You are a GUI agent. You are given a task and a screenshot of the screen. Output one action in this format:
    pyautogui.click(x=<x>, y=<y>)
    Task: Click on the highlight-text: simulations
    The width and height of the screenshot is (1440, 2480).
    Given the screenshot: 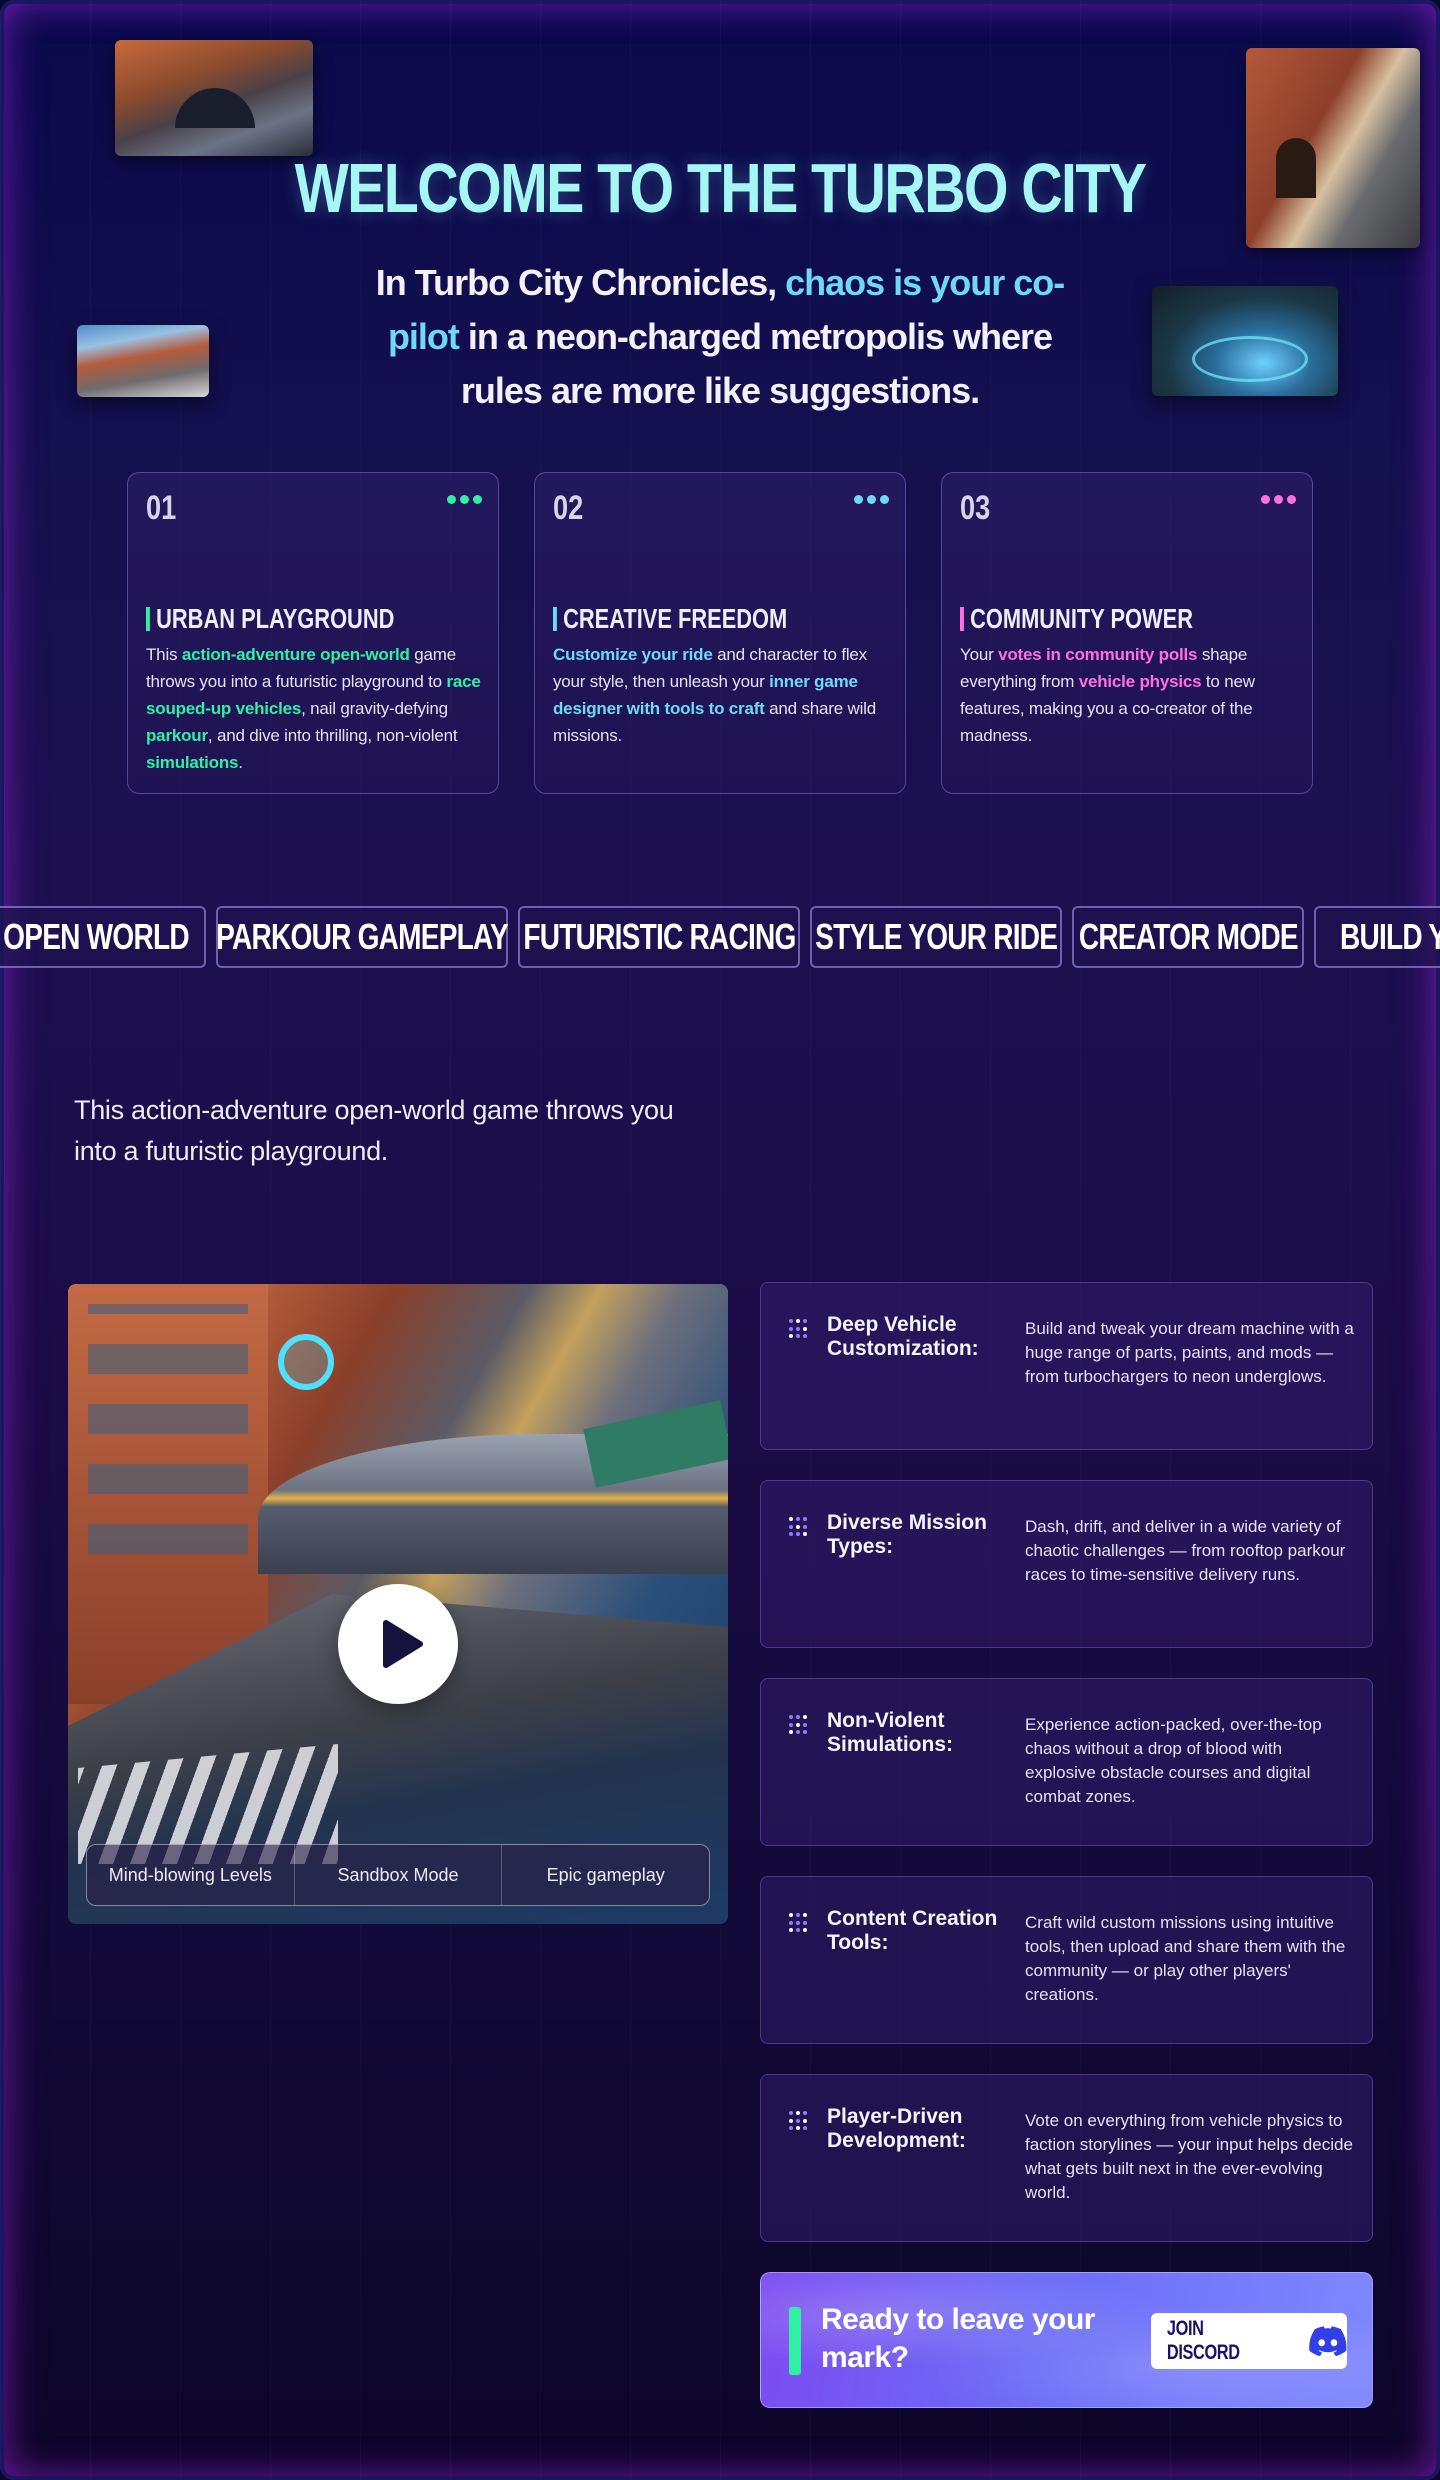 What is the action you would take?
    pyautogui.click(x=192, y=762)
    